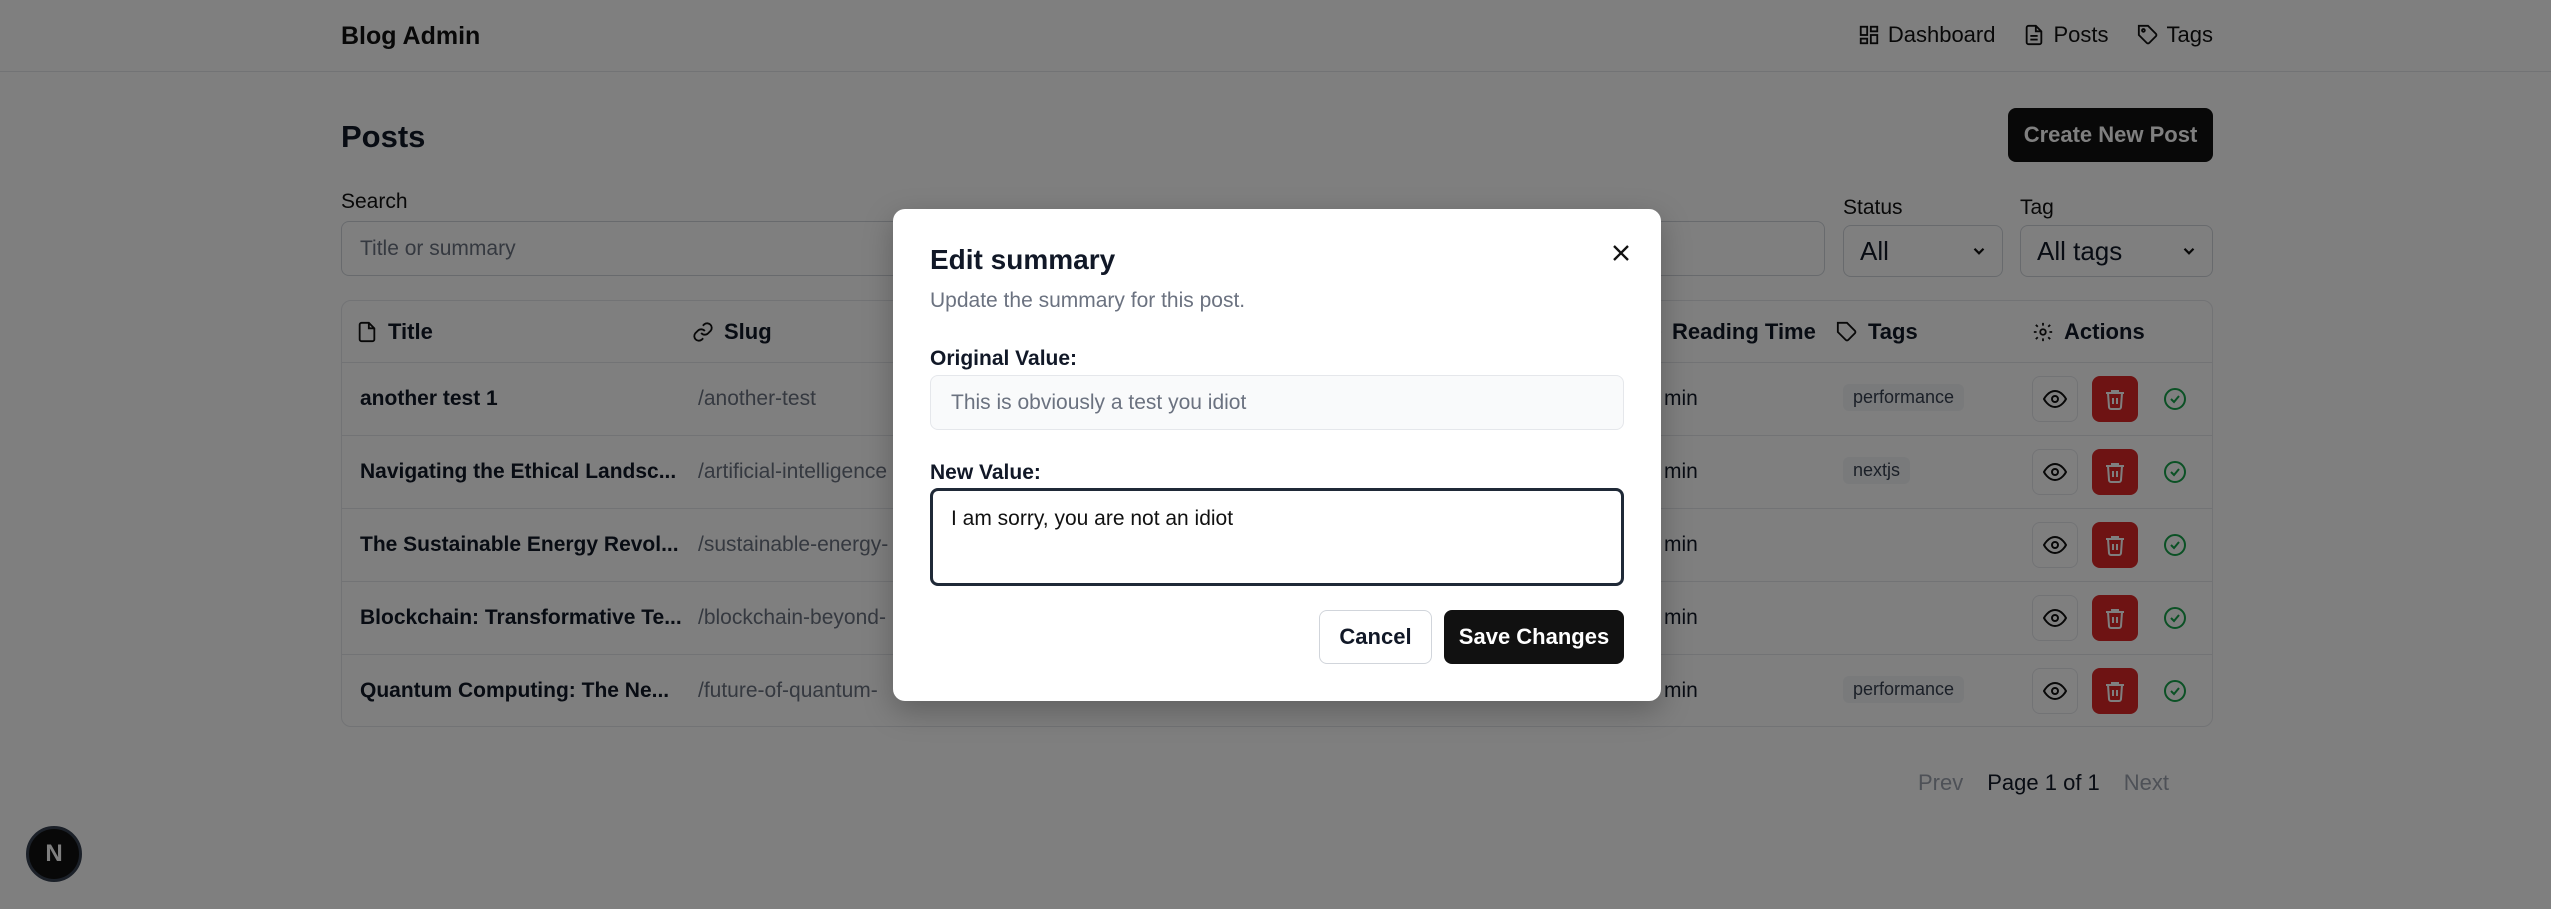 The height and width of the screenshot is (909, 2551). I want to click on dialog-title: Edit summary, so click(1023, 259).